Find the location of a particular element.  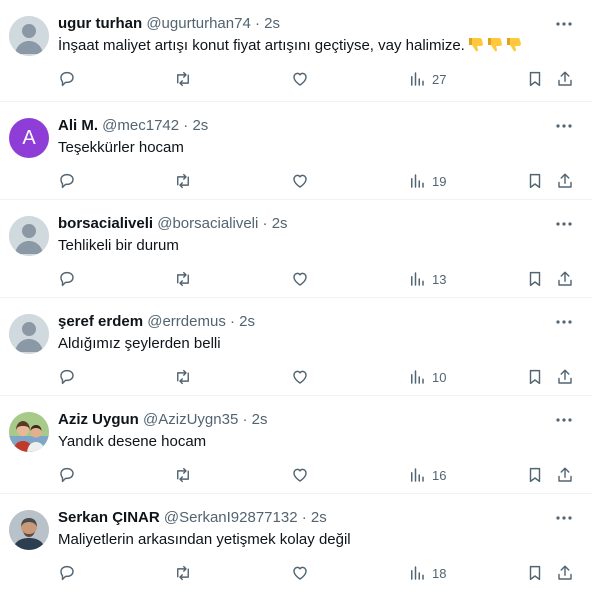

view-count: 18 is located at coordinates (439, 573).